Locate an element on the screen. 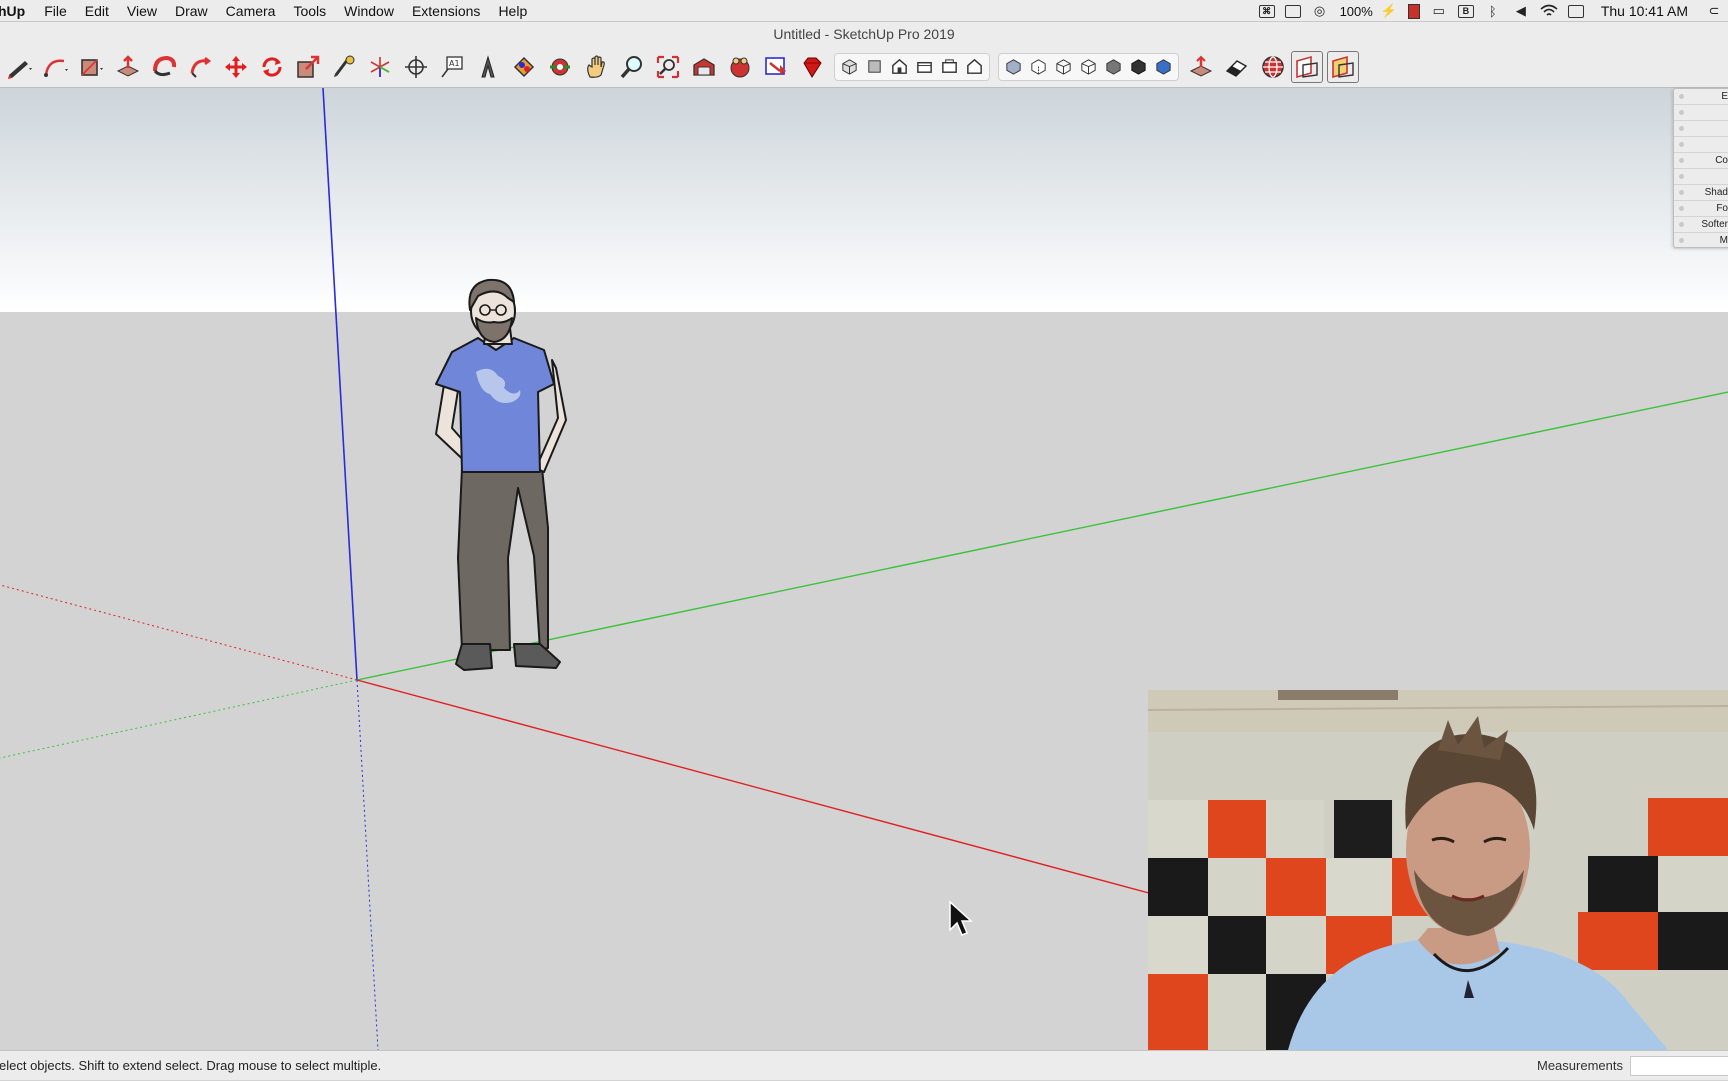 The width and height of the screenshot is (1728, 1081). tape-measure-icon is located at coordinates (380, 67).